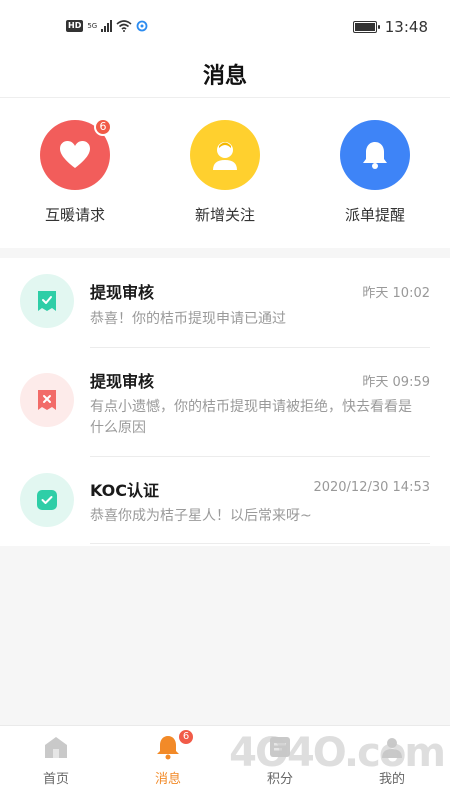 The image size is (450, 800). I want to click on quick-action-label: 派单提醒, so click(374, 215).